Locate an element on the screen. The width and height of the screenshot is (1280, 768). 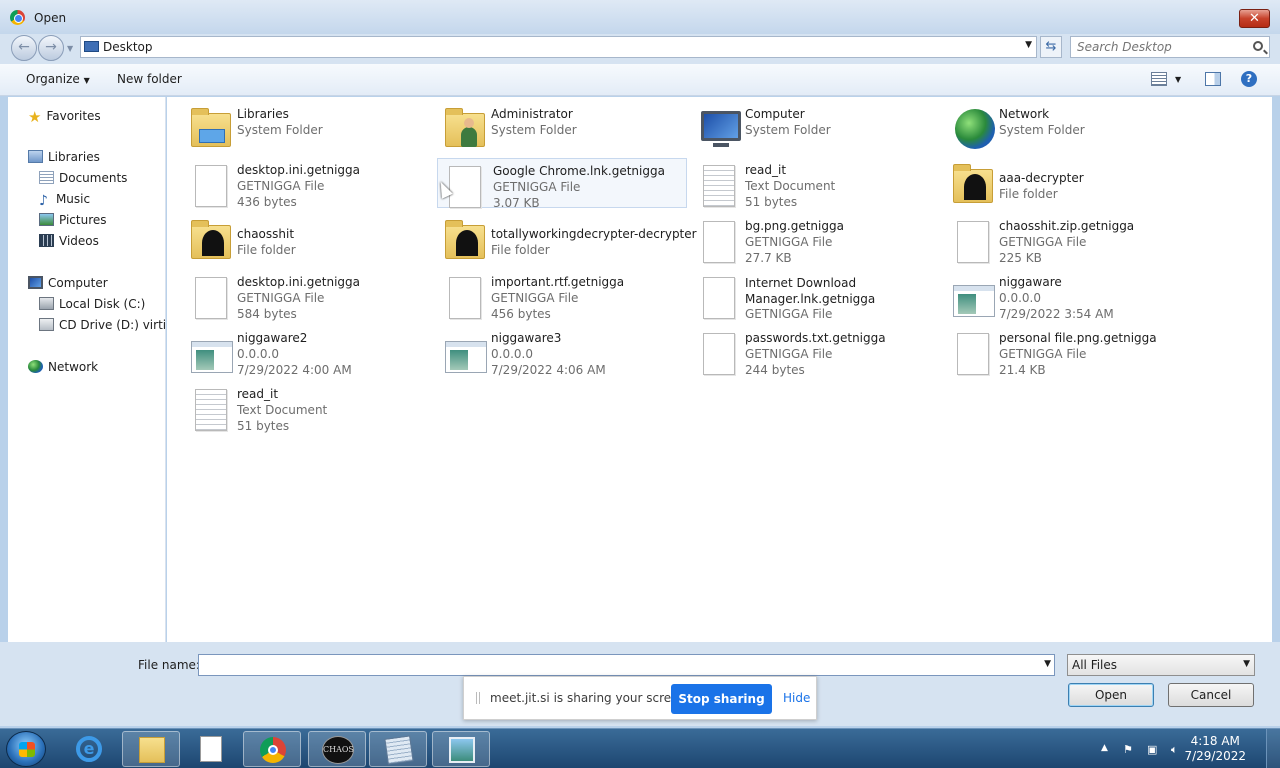
taskbar-app is located at coordinates (461, 749).